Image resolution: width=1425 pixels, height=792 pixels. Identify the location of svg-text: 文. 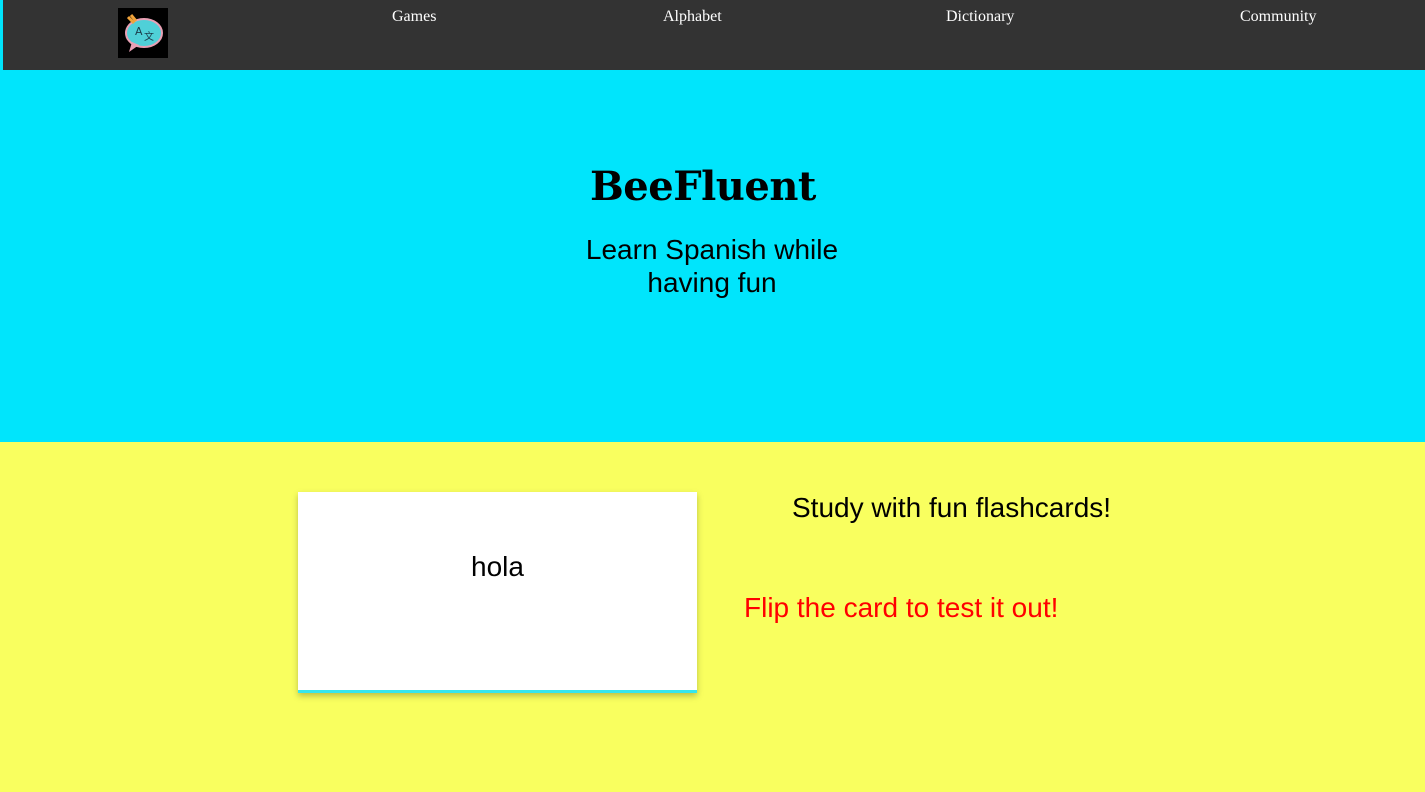
(149, 36).